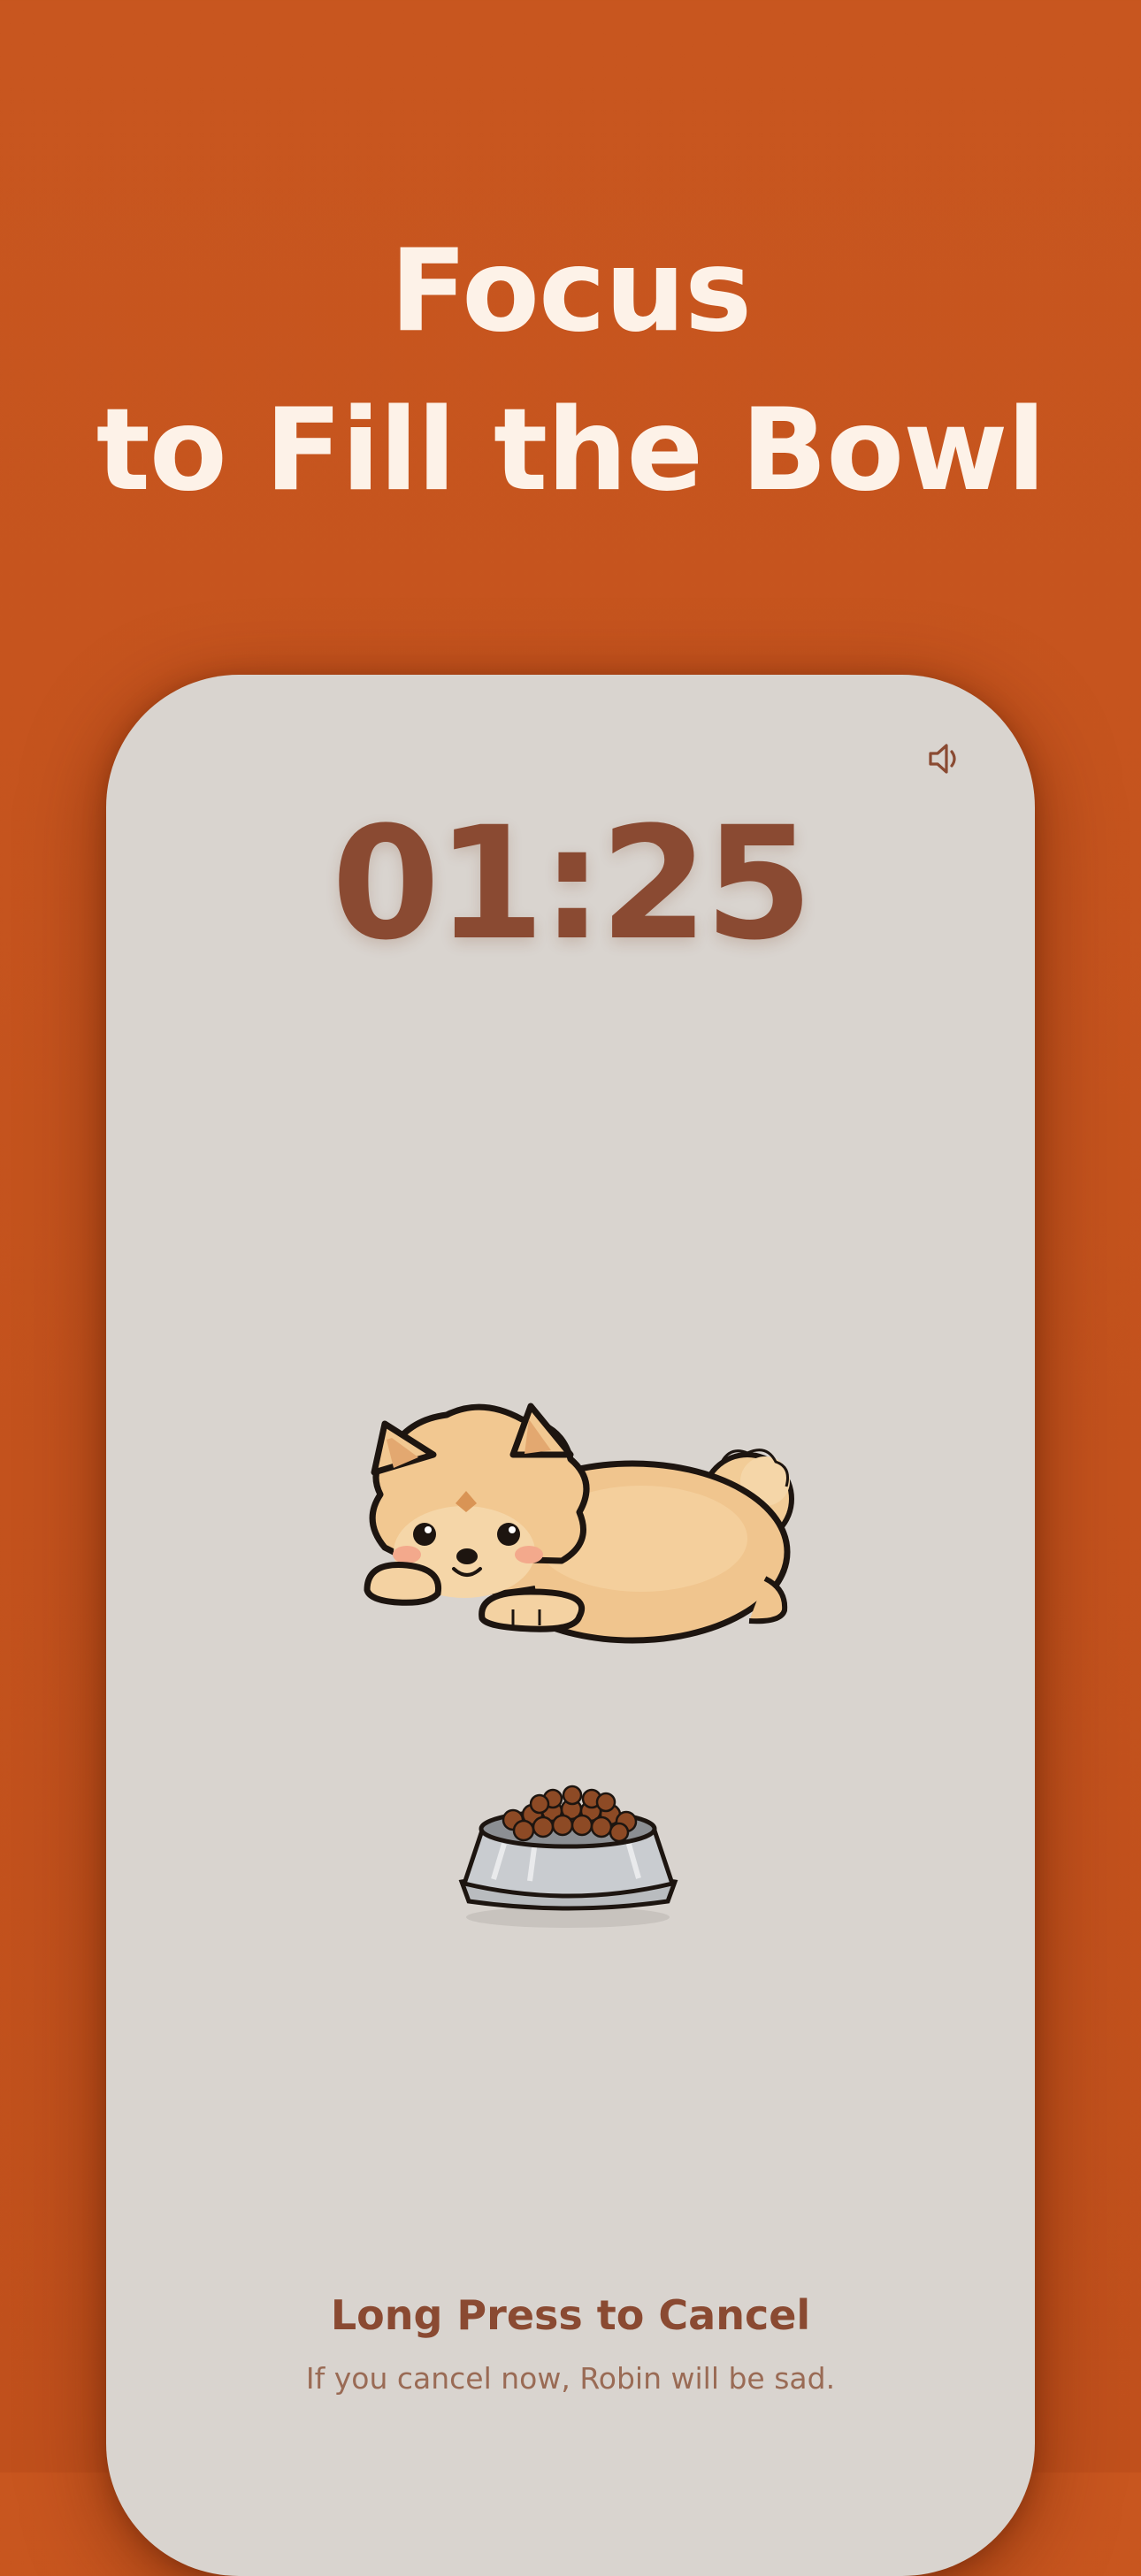 This screenshot has width=1141, height=2576. What do you see at coordinates (570, 2315) in the screenshot?
I see `long-press-cancel-button: Long Press to Cancel` at bounding box center [570, 2315].